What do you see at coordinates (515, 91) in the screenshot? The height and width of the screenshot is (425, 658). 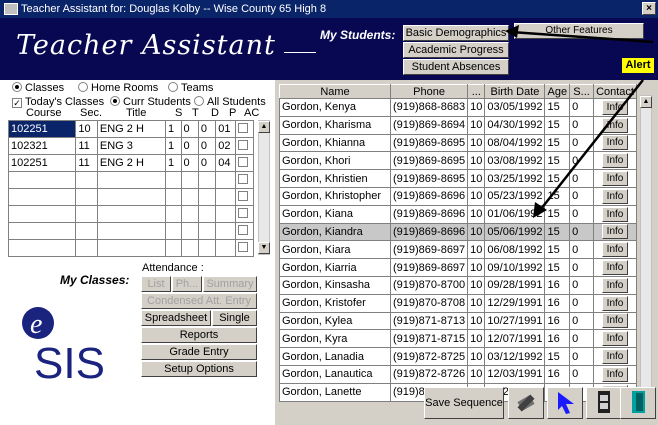 I see `birth-date-column-header: Birth Date` at bounding box center [515, 91].